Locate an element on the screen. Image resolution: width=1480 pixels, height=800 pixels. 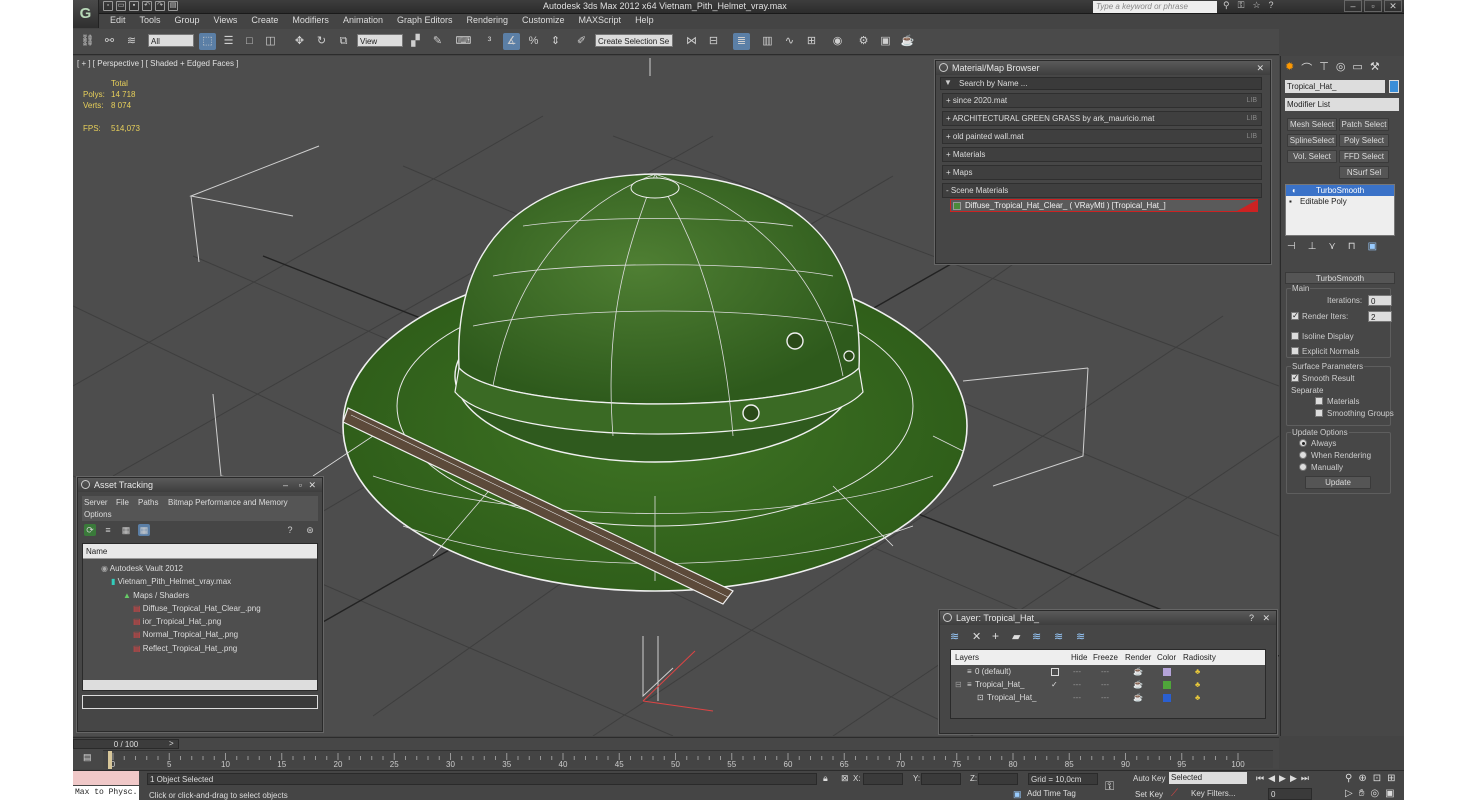
create-tab-sun-icon: ✹ is located at coordinates (1289, 68).